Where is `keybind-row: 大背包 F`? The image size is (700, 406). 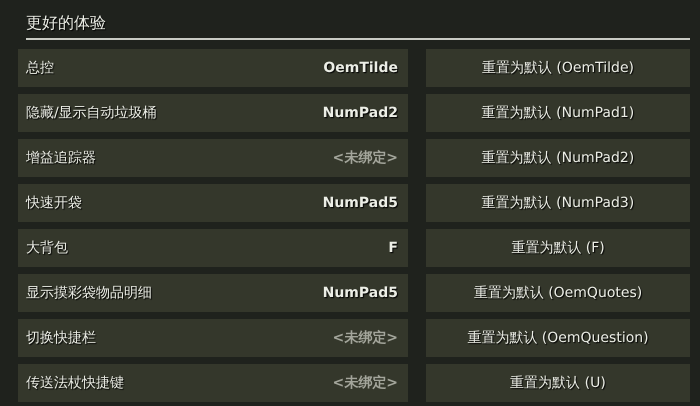 keybind-row: 大背包 F is located at coordinates (213, 248).